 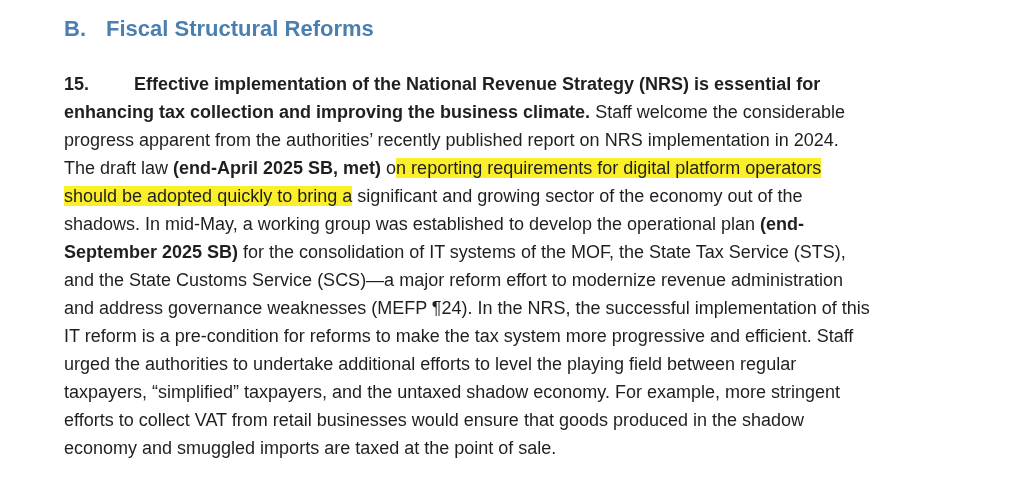 I want to click on section-heading: B. Fiscal Structural Reforms, so click(x=219, y=29).